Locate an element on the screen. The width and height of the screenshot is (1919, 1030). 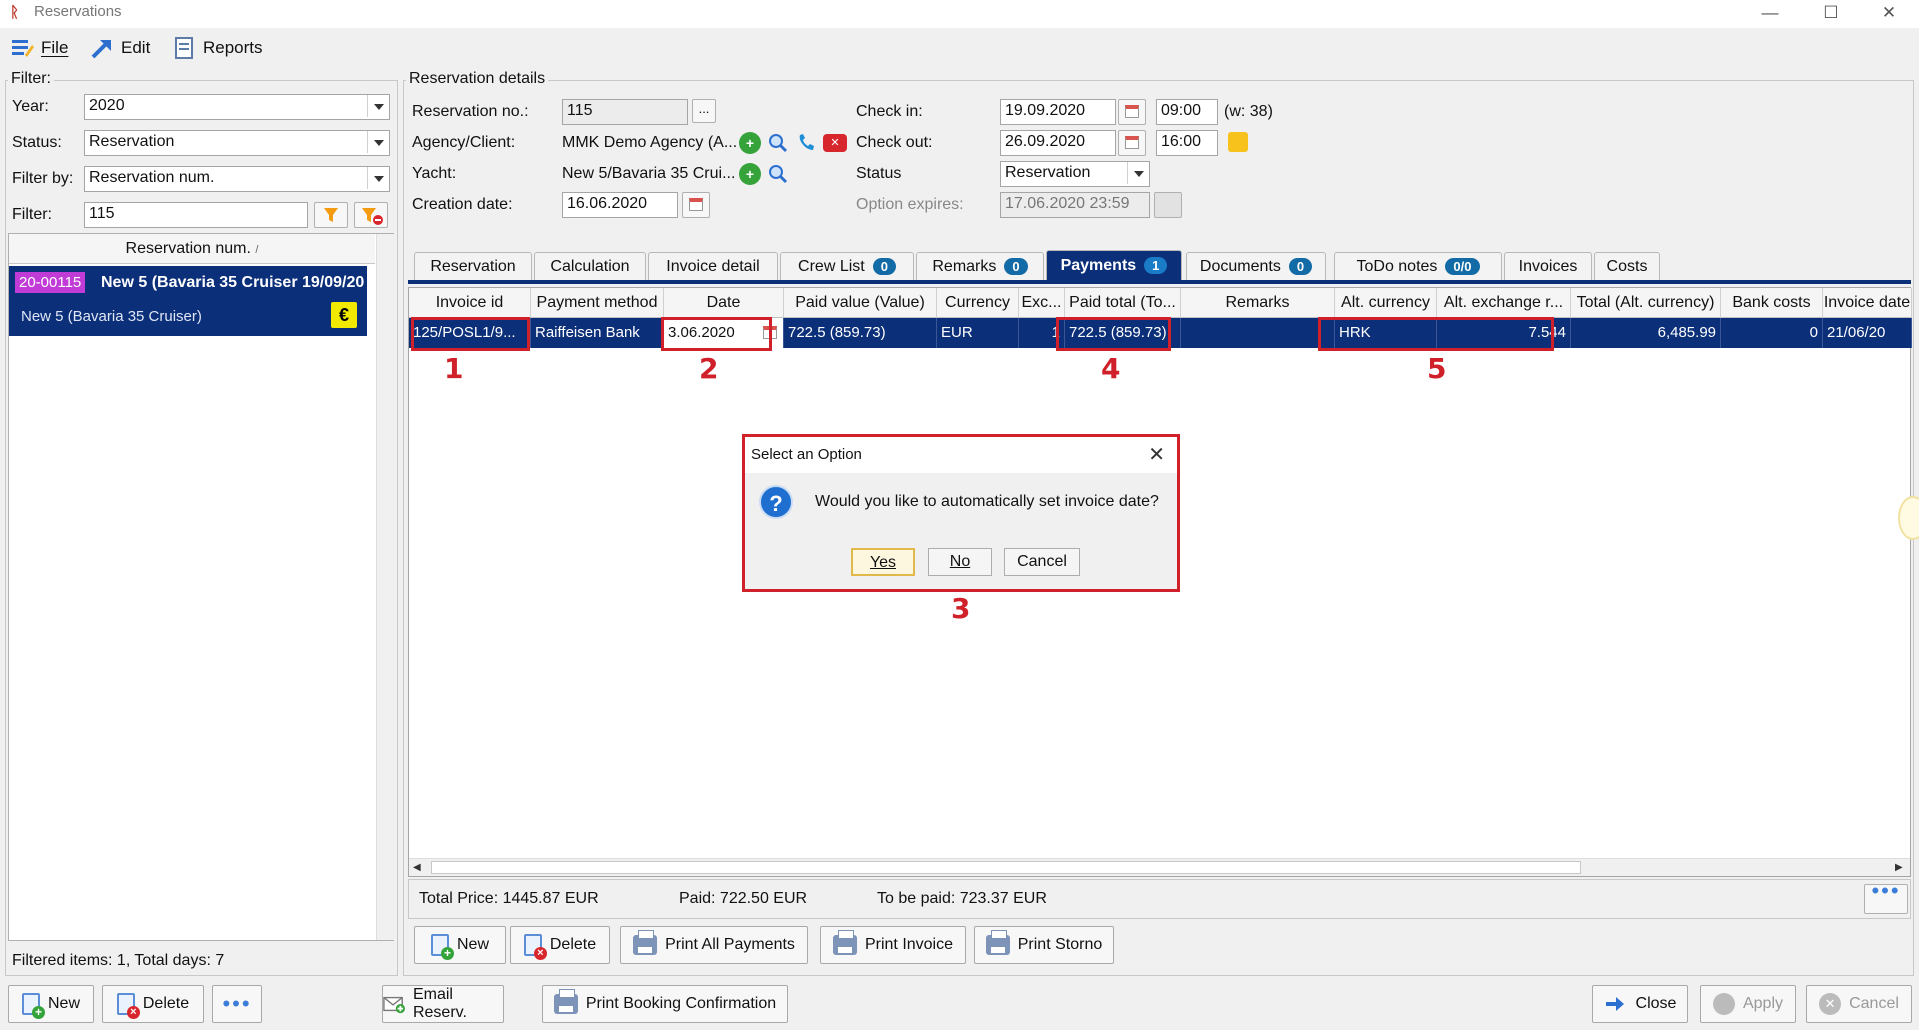
list-scrollbar is located at coordinates (385, 587).